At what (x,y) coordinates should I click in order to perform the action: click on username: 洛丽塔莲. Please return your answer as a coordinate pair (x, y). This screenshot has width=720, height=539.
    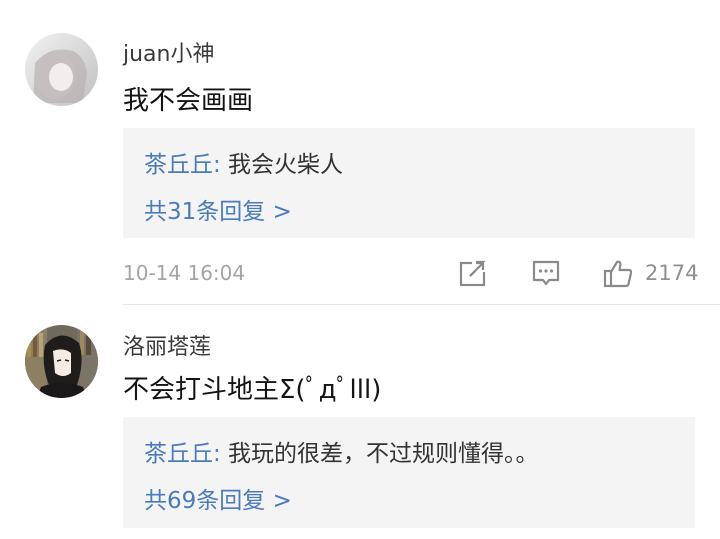
    Looking at the image, I should click on (167, 345).